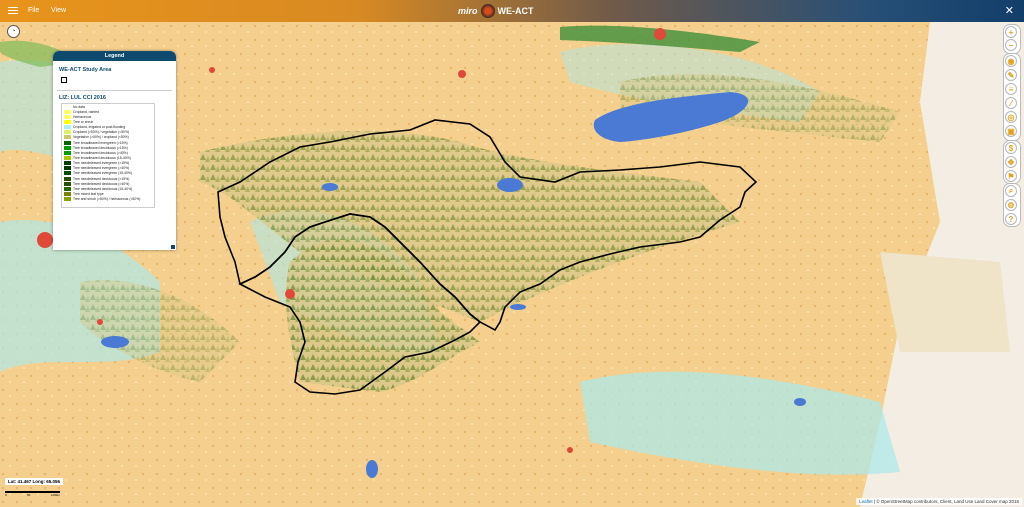  Describe the element at coordinates (1011, 131) in the screenshot. I see `polygon-icon: ▣` at that location.